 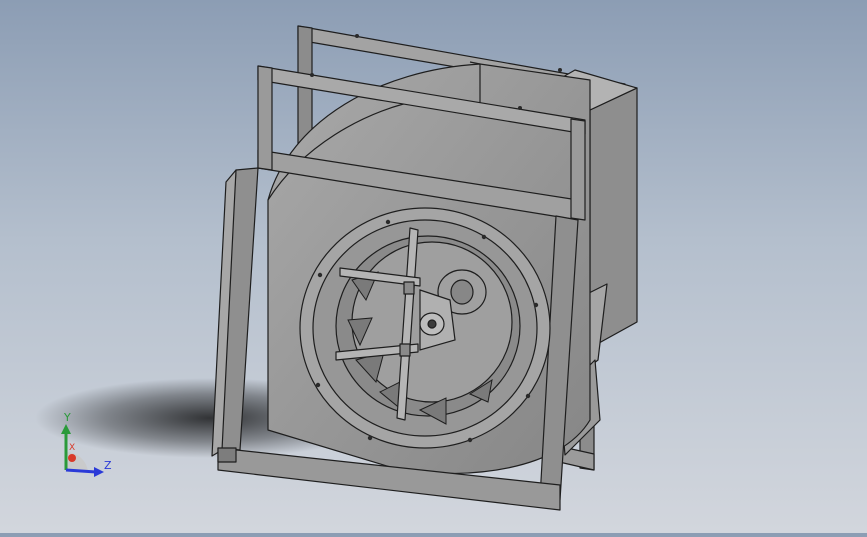 What do you see at coordinates (67, 417) in the screenshot?
I see `y-axis-label: Y` at bounding box center [67, 417].